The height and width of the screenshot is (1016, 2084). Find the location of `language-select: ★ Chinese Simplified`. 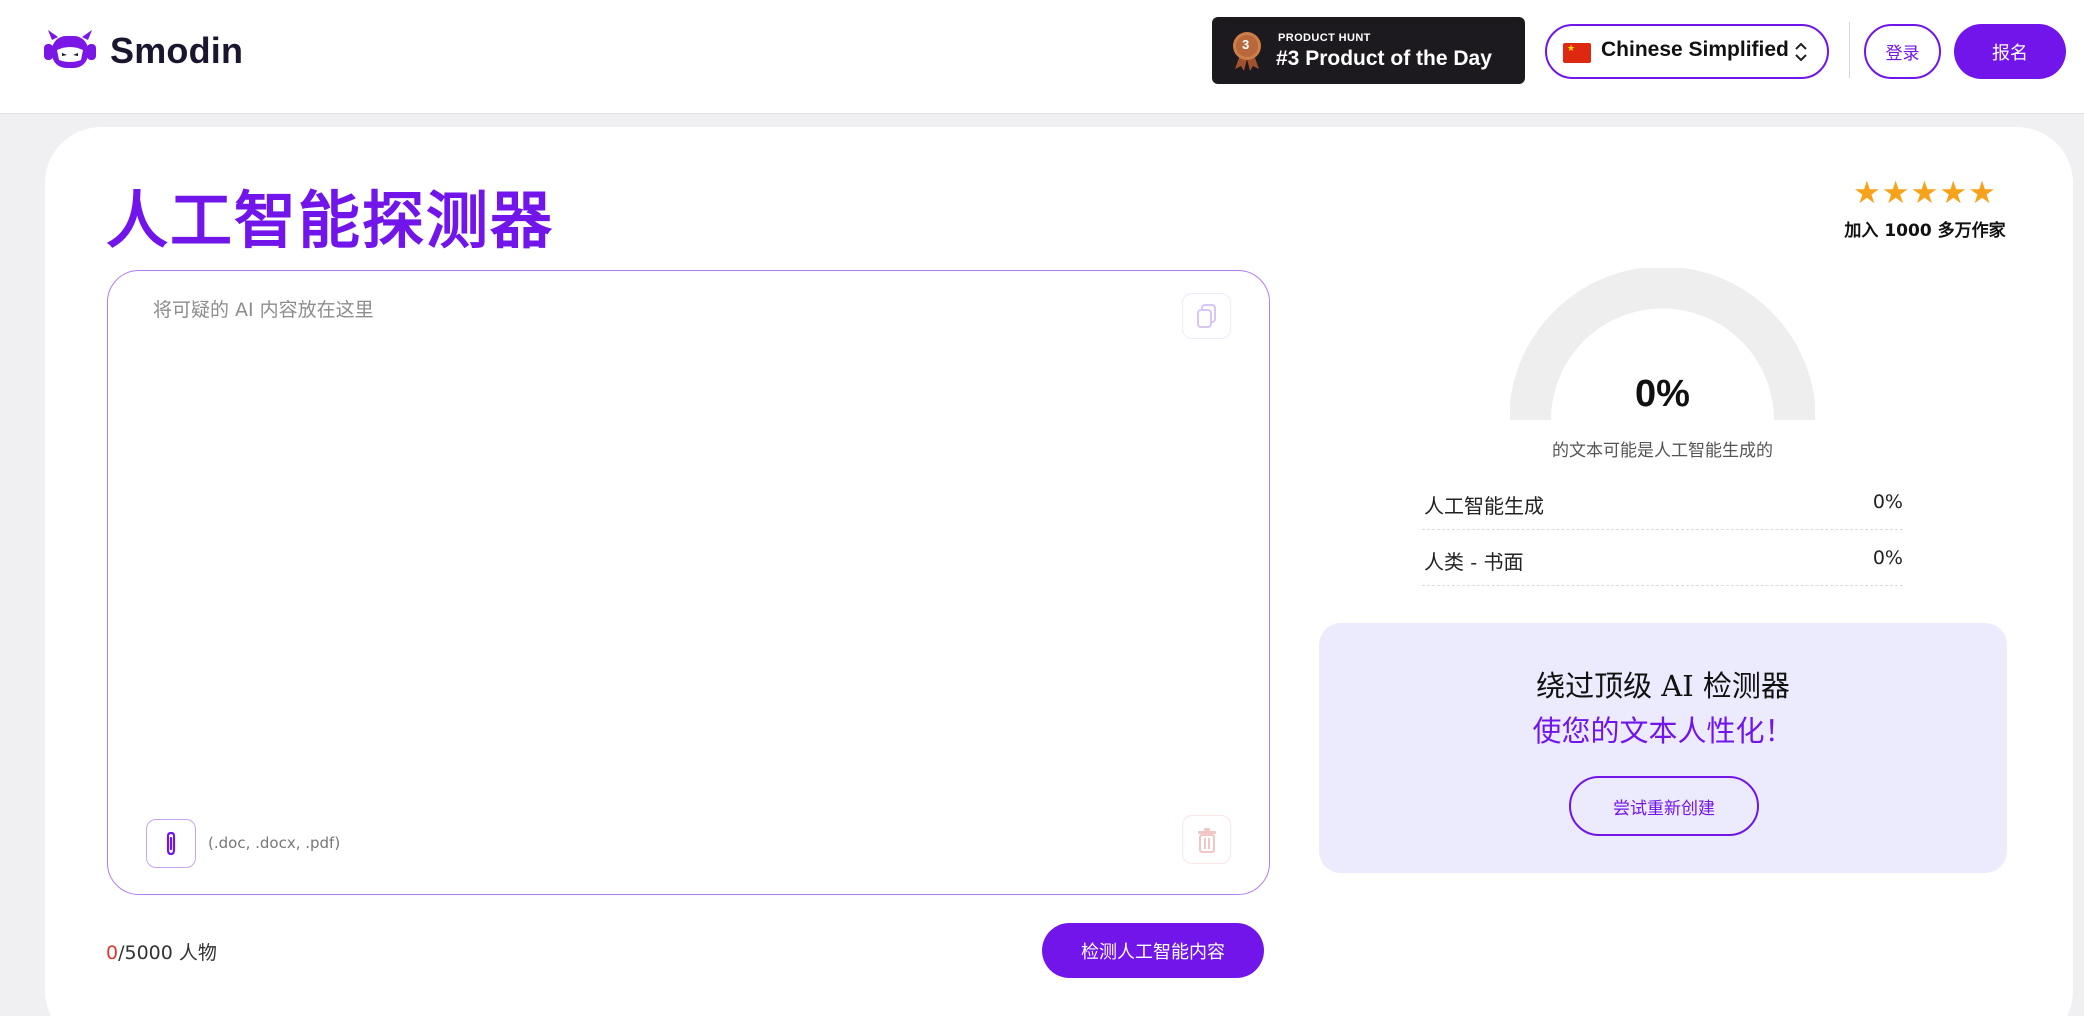

language-select: ★ Chinese Simplified is located at coordinates (1687, 51).